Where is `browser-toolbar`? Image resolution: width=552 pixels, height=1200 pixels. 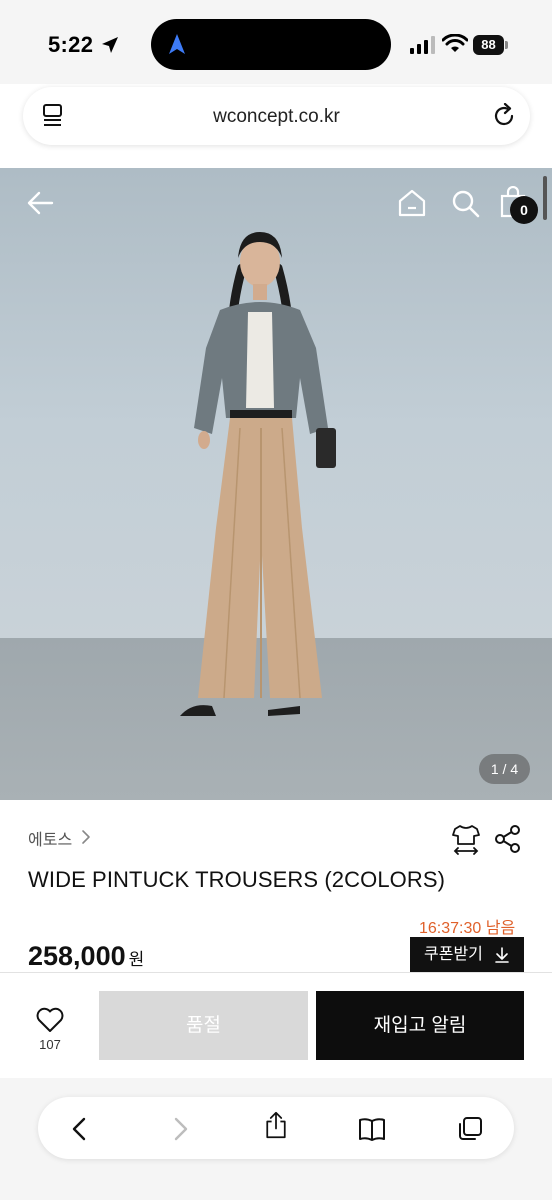 browser-toolbar is located at coordinates (276, 1139).